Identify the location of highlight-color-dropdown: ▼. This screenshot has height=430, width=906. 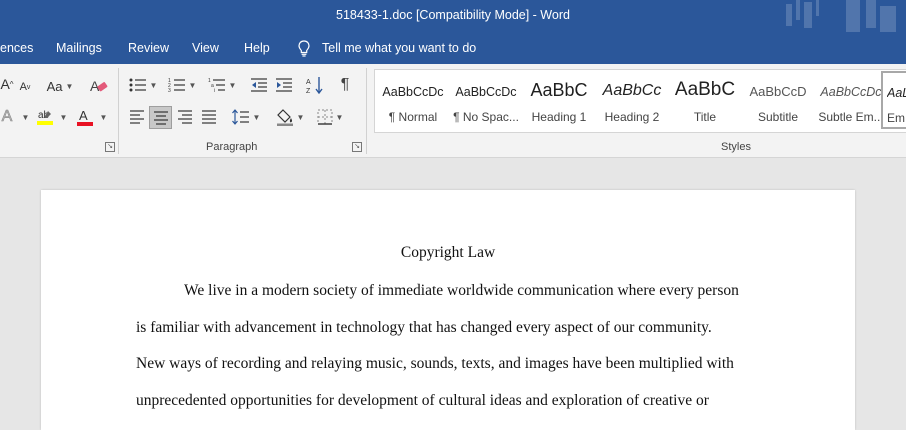
(63, 117).